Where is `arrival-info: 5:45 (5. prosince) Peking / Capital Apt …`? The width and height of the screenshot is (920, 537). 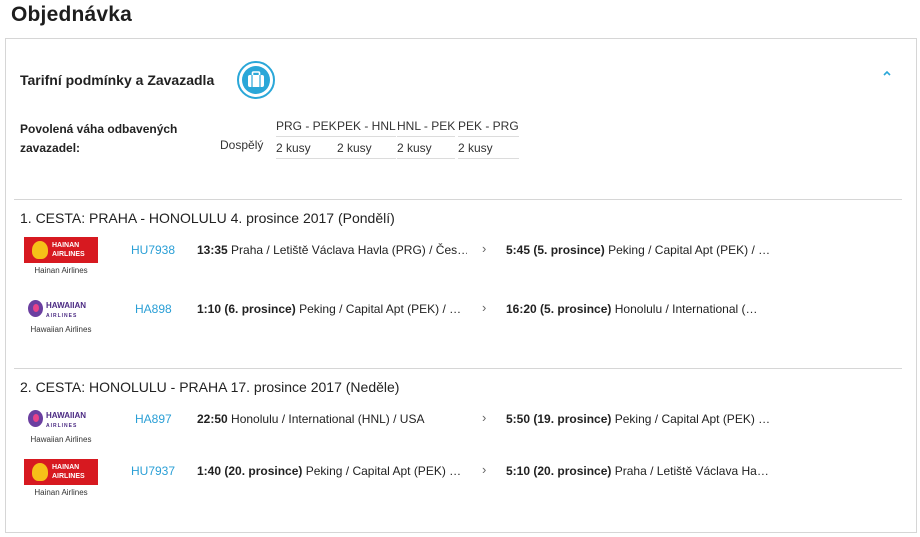
arrival-info: 5:45 (5. prosince) Peking / Capital Apt … is located at coordinates (641, 250).